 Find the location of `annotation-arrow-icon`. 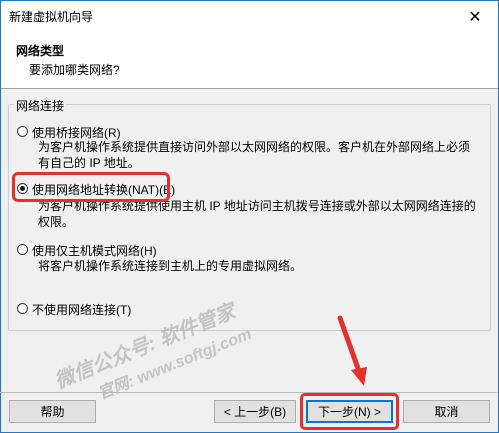

annotation-arrow-icon is located at coordinates (352, 350).